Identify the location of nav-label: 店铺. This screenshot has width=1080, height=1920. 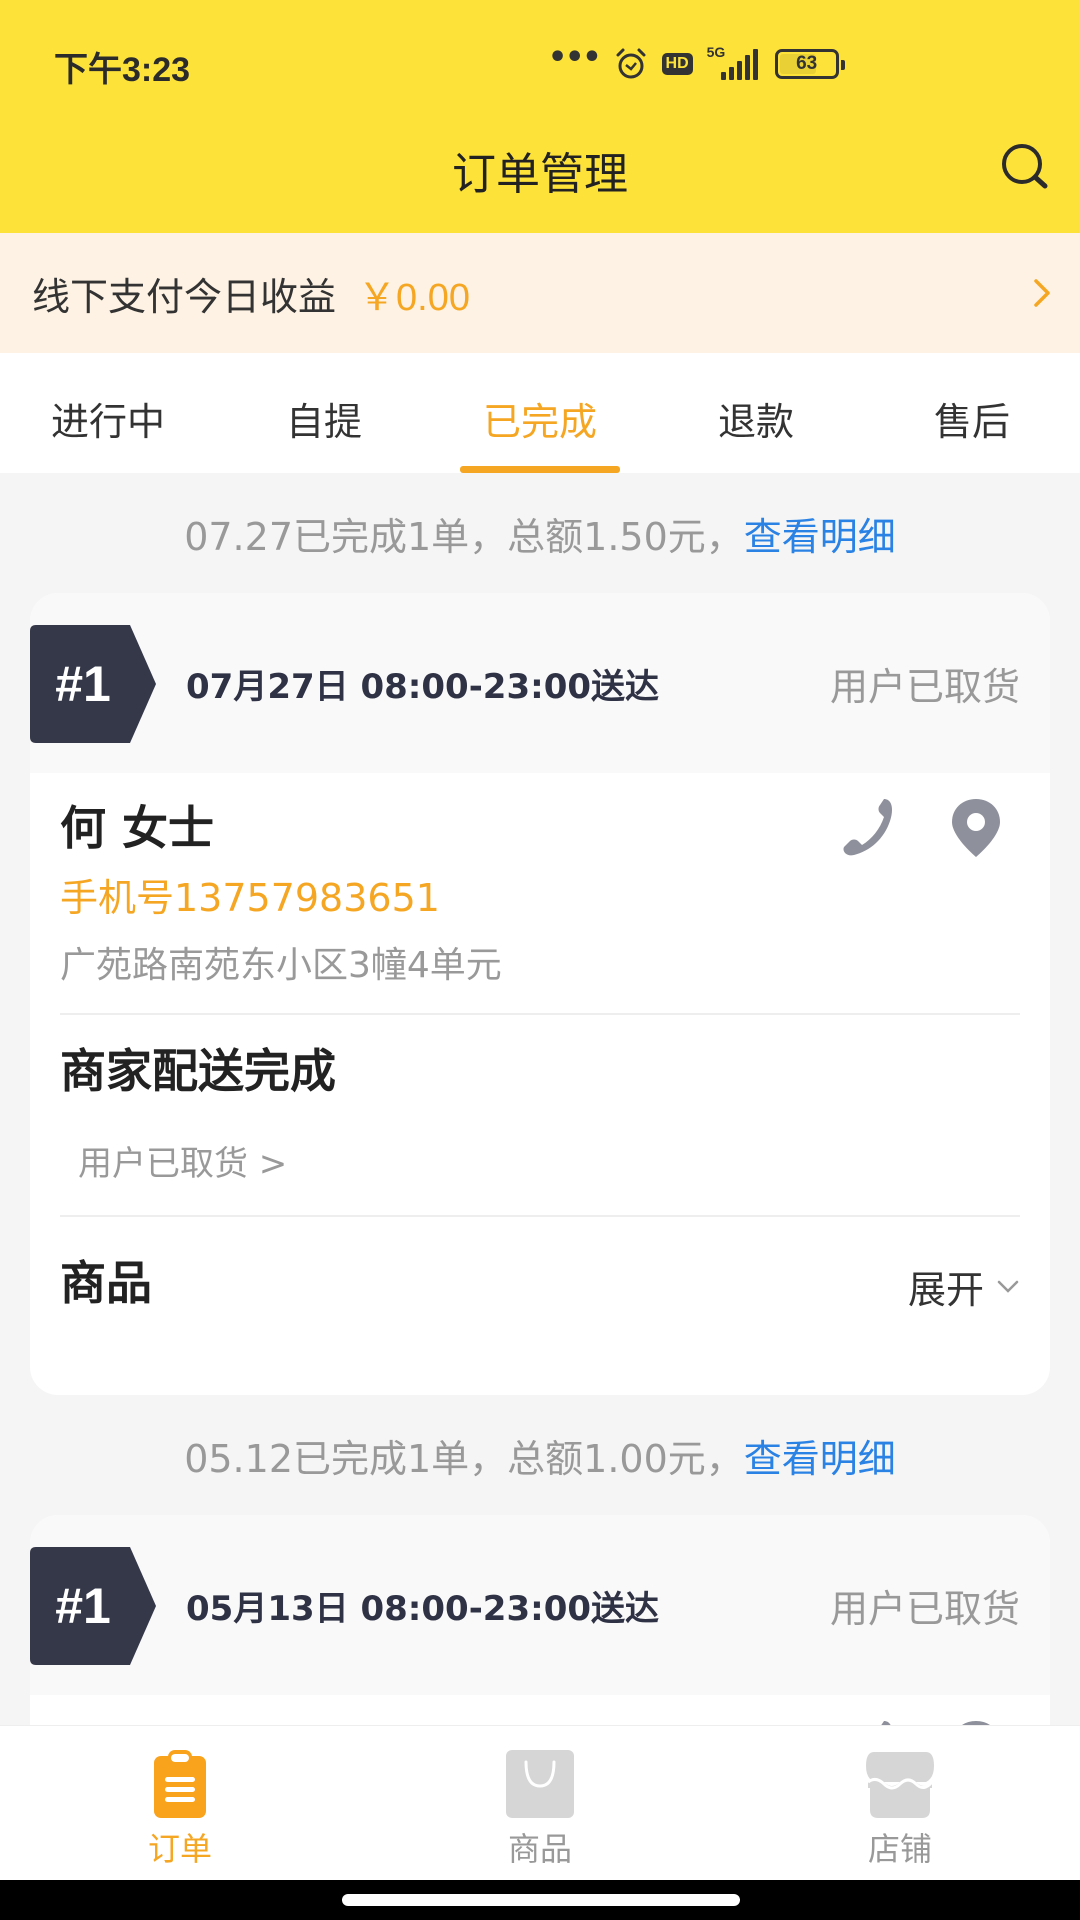
(899, 1849).